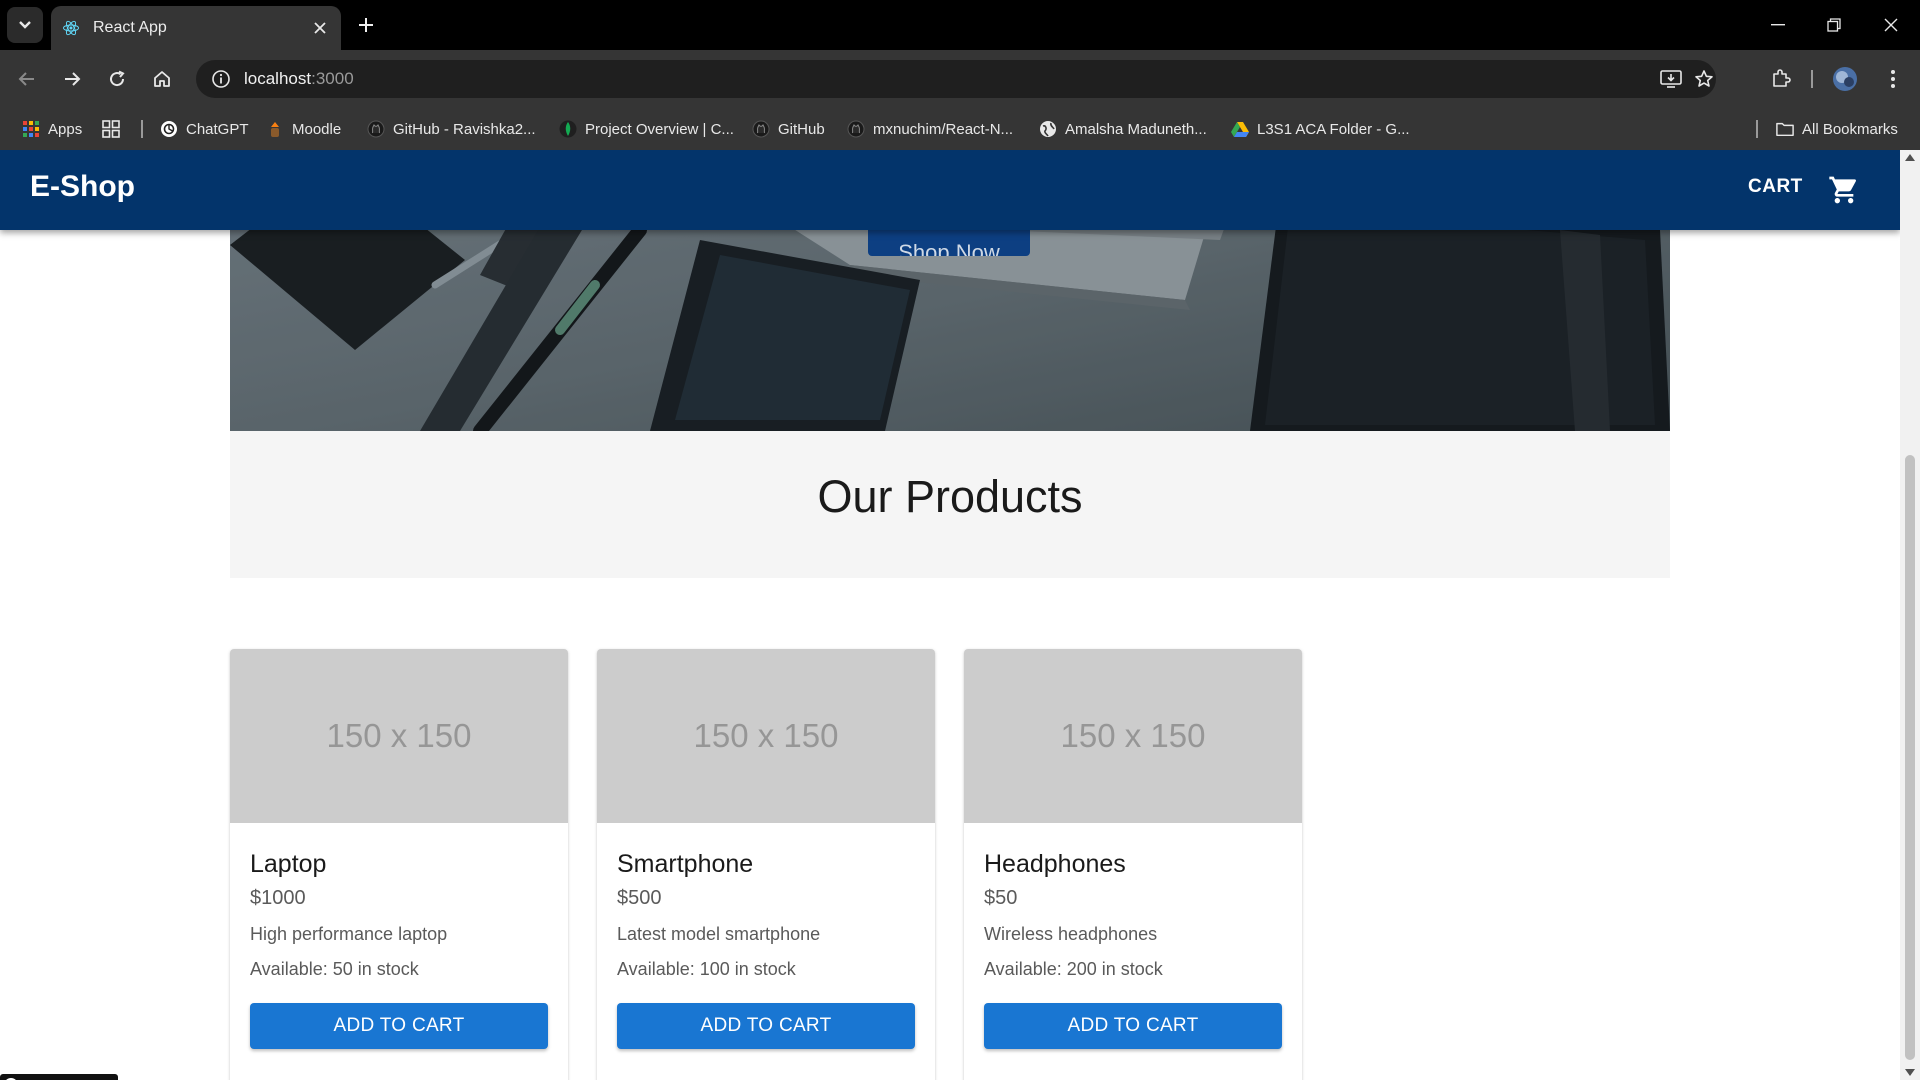 The image size is (1920, 1080). I want to click on forward-button, so click(72, 79).